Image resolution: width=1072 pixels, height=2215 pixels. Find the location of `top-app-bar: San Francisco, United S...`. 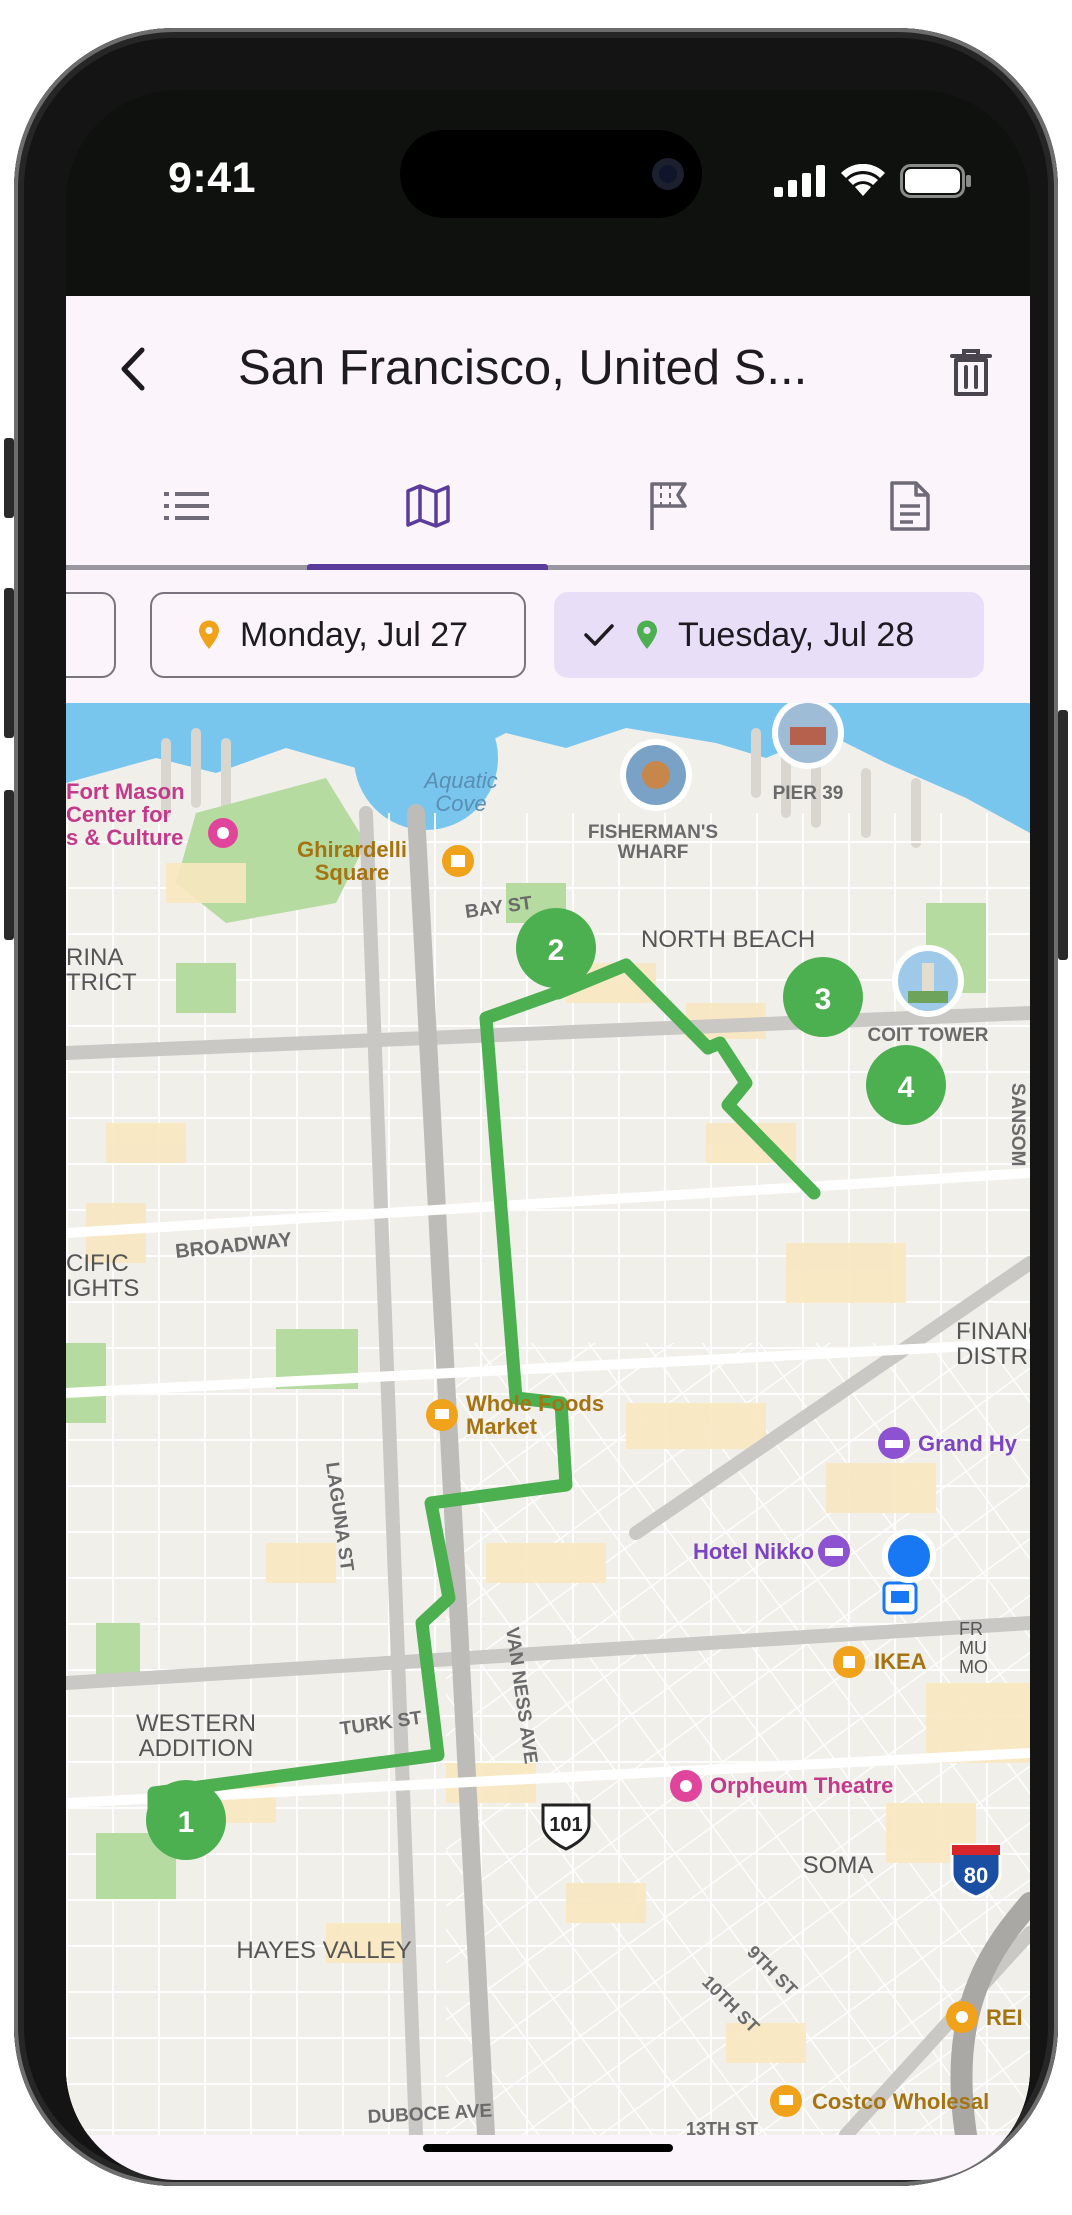

top-app-bar: San Francisco, United S... is located at coordinates (548, 371).